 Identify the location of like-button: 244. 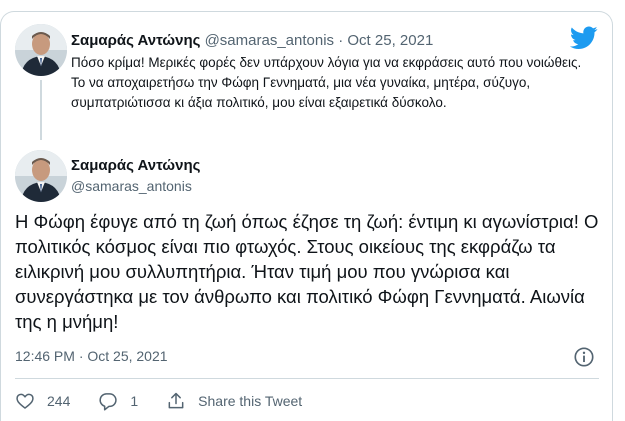
(42, 401).